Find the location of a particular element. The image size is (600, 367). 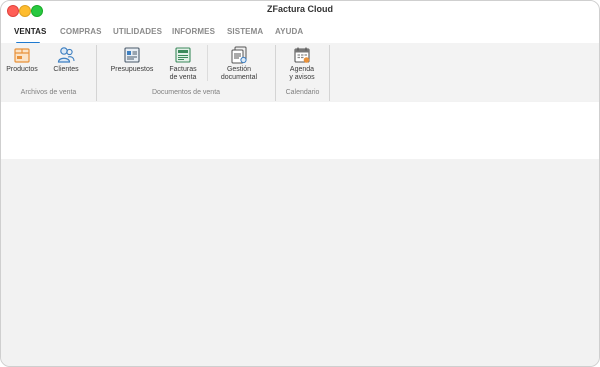

tab-ventas: VENTAS is located at coordinates (30, 31).